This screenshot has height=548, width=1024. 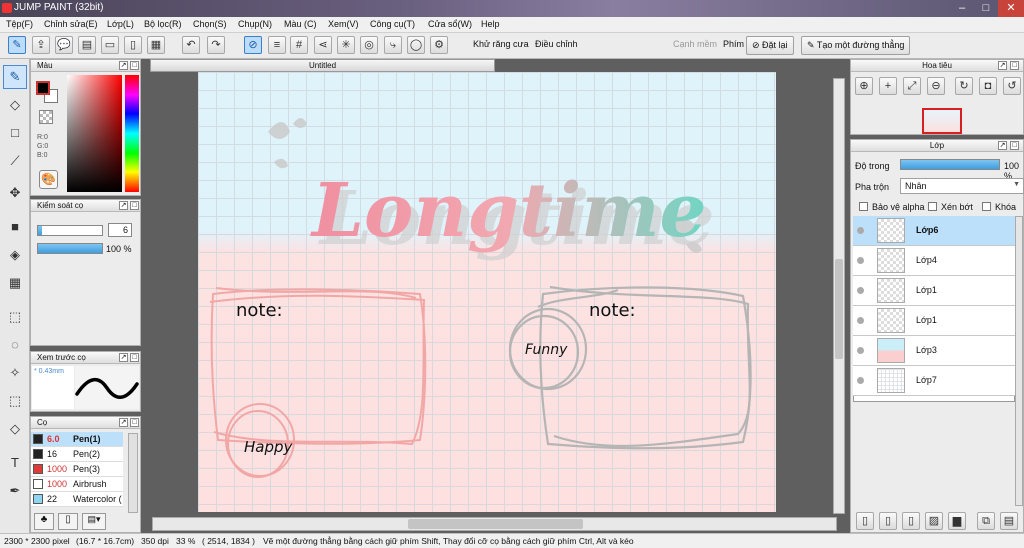 I want to click on layer-row: Lớp7, so click(x=934, y=381).